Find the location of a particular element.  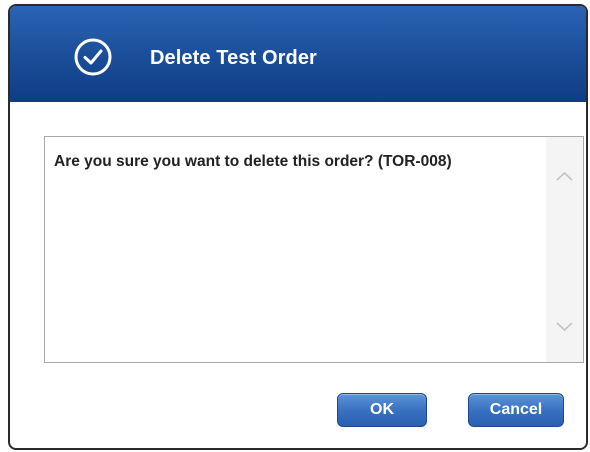

dialog-title: Delete Test Order is located at coordinates (233, 58).